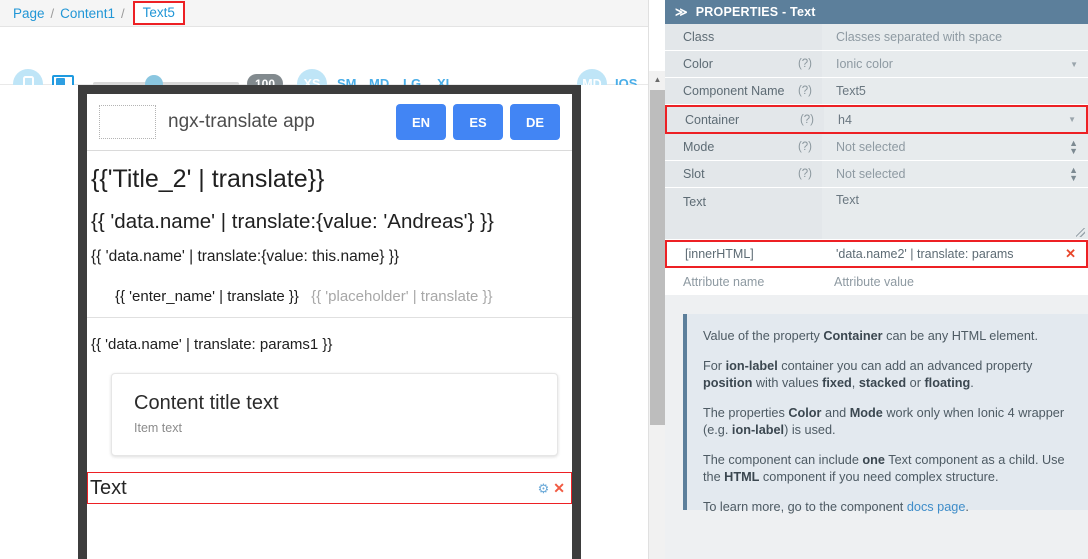 The height and width of the screenshot is (559, 1088). What do you see at coordinates (955, 91) in the screenshot?
I see `property-input-component-name: Text5` at bounding box center [955, 91].